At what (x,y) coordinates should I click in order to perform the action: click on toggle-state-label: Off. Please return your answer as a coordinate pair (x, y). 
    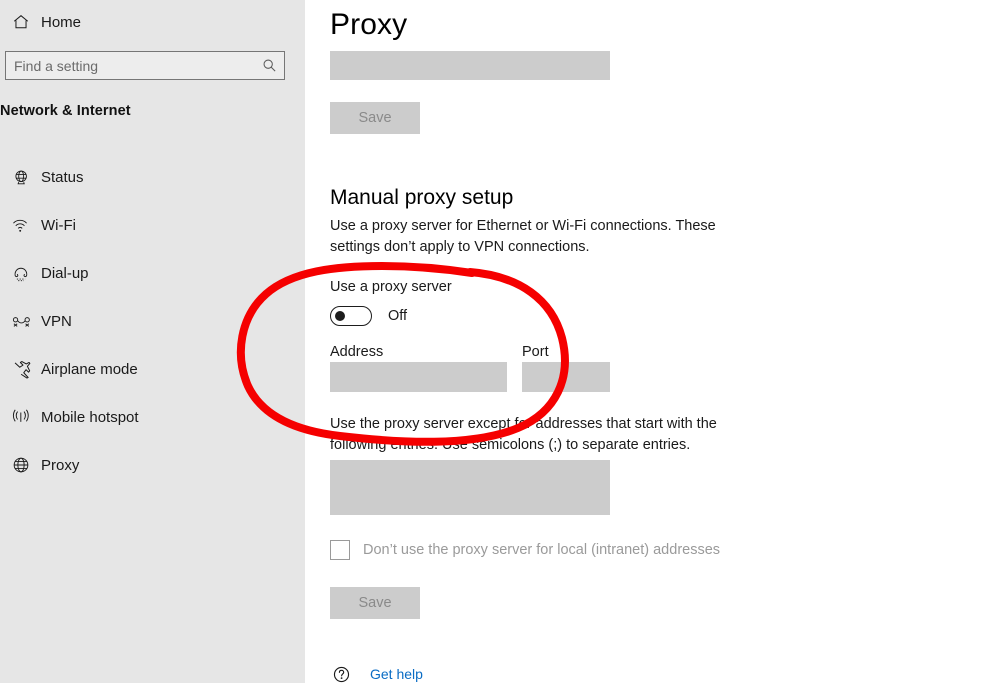
    Looking at the image, I should click on (398, 316).